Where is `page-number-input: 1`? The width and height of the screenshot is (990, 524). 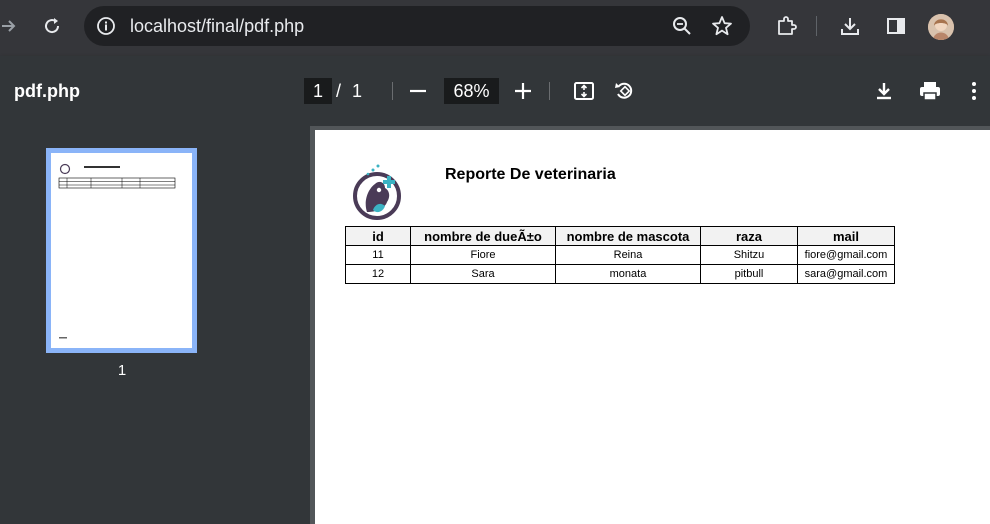
page-number-input: 1 is located at coordinates (318, 91).